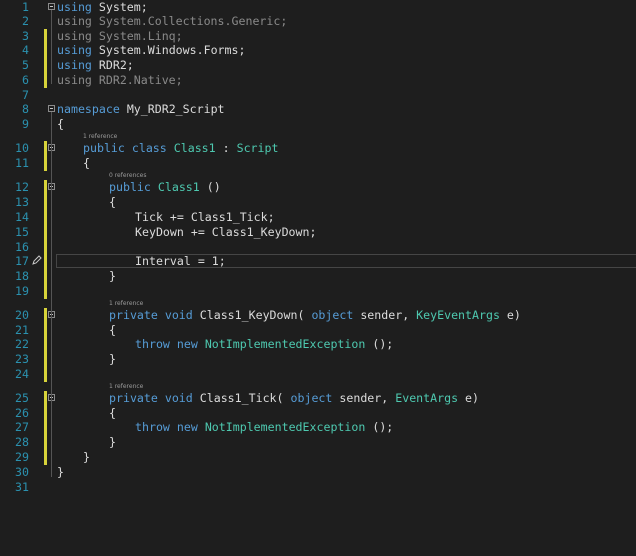  I want to click on code-line: 18}, so click(318, 276).